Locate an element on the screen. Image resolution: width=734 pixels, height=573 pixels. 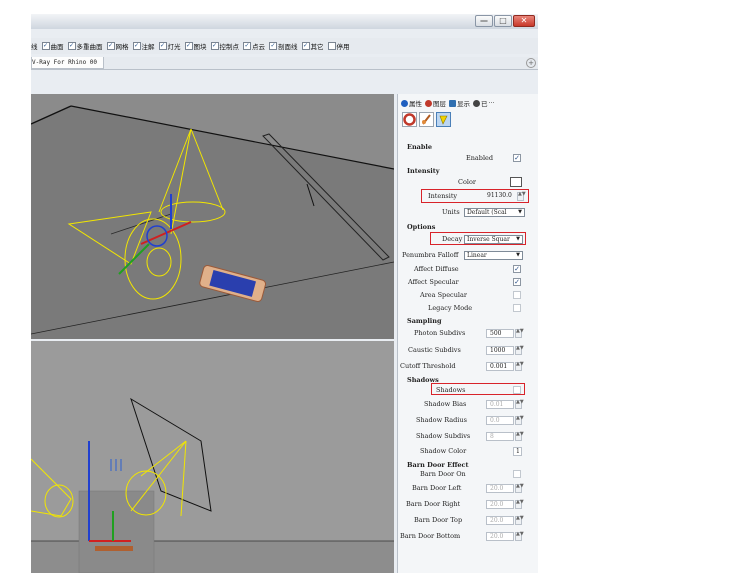
camera-icon is located at coordinates (476, 103).